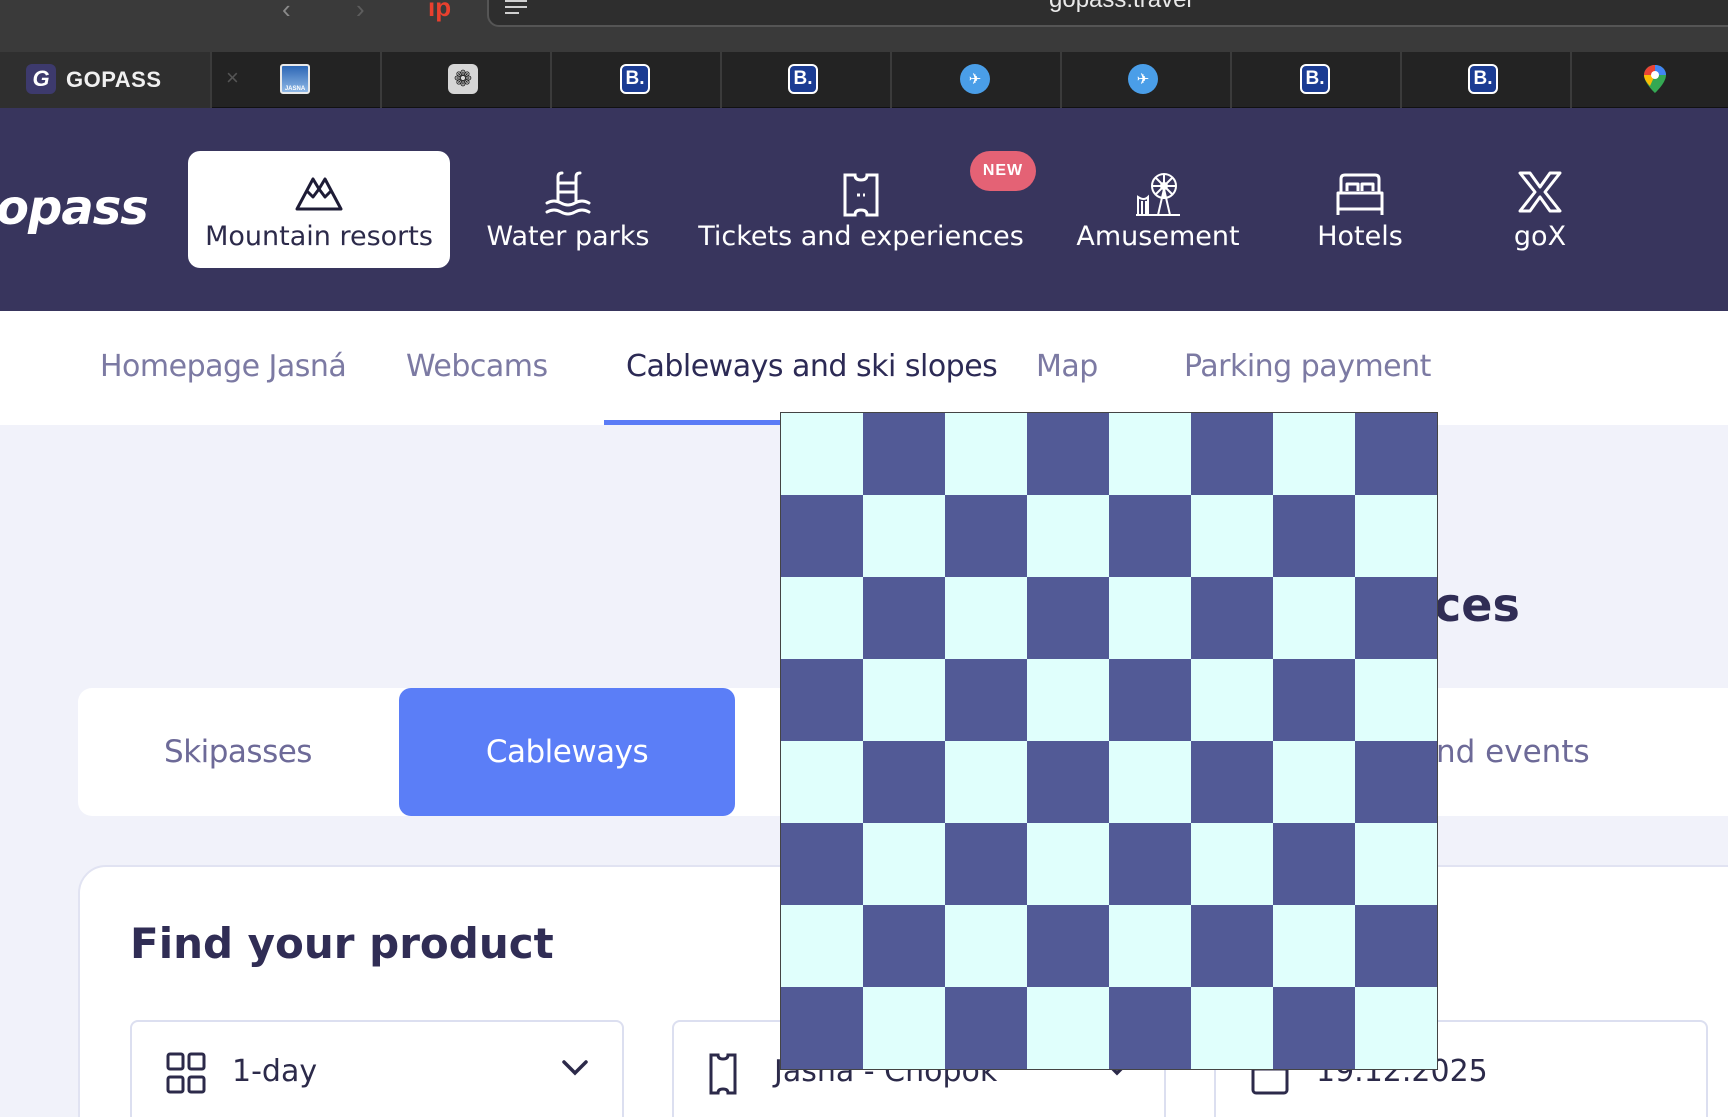  What do you see at coordinates (1540, 209) in the screenshot?
I see `category-gox: goX` at bounding box center [1540, 209].